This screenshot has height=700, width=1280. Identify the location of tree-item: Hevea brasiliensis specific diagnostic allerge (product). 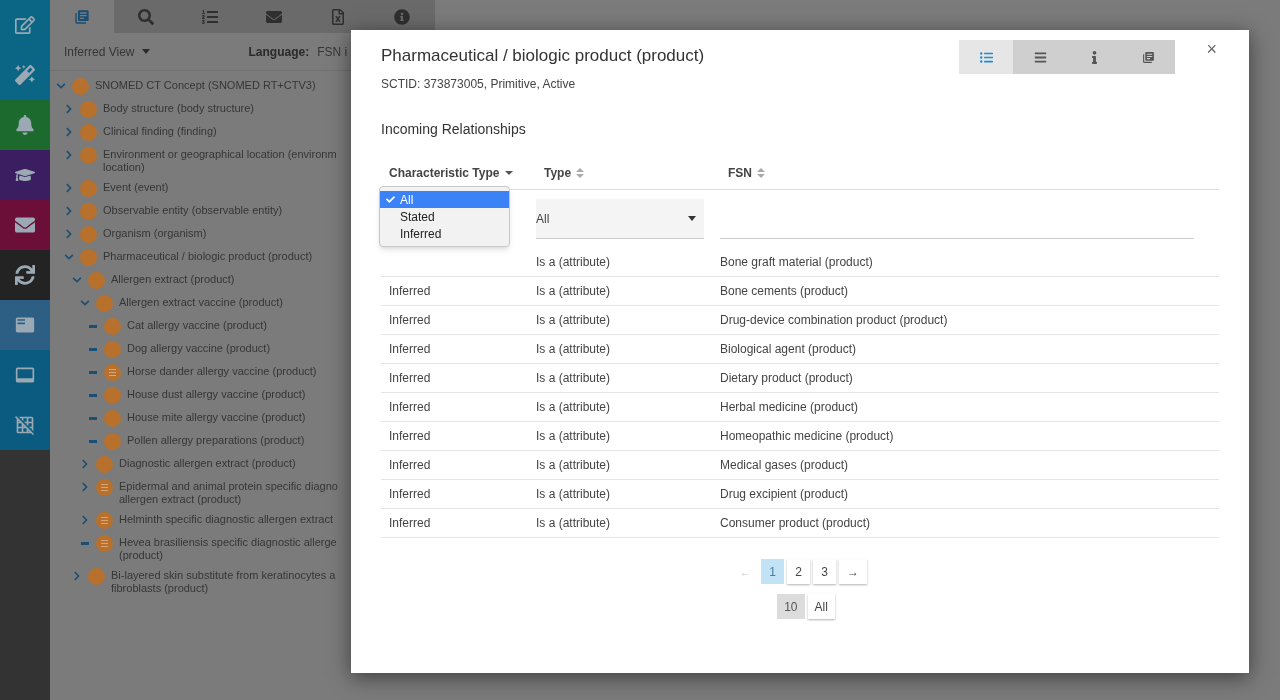
(228, 548).